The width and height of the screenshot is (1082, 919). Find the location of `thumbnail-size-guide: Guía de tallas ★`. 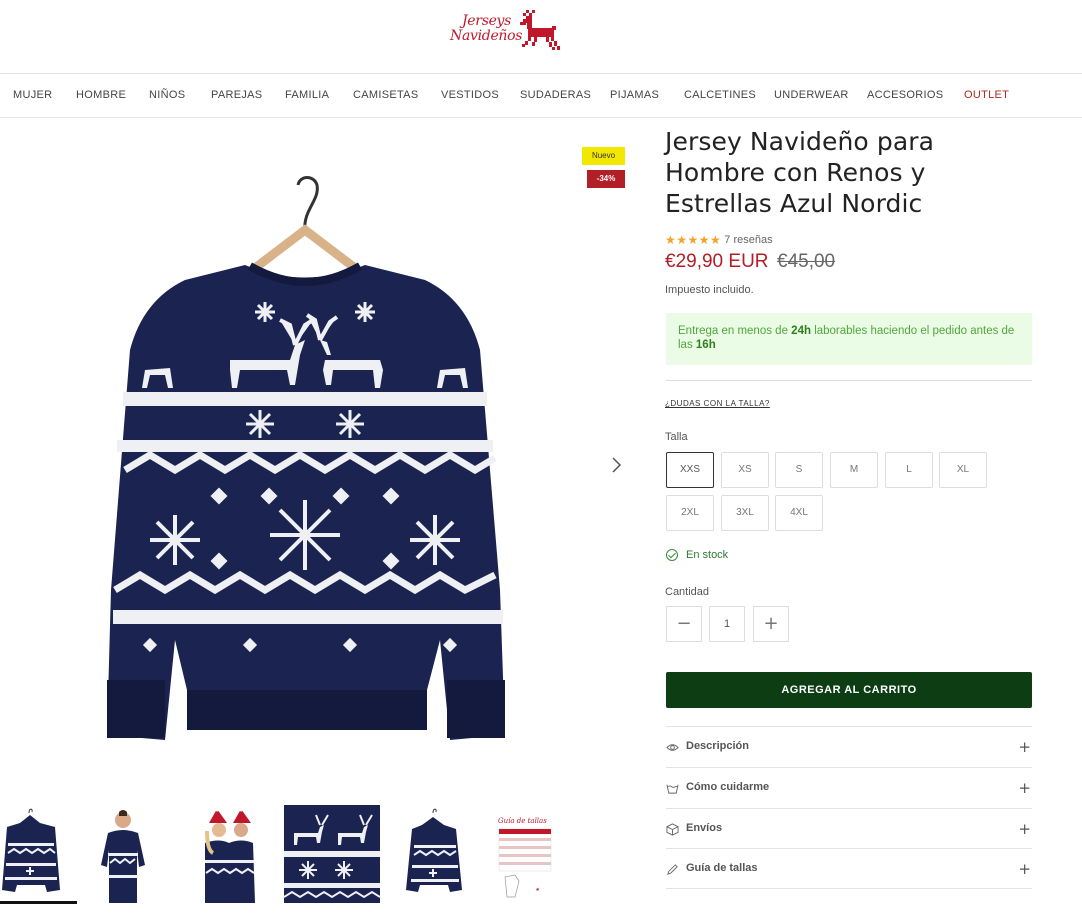

thumbnail-size-guide: Guía de tallas ★ is located at coordinates (530, 854).